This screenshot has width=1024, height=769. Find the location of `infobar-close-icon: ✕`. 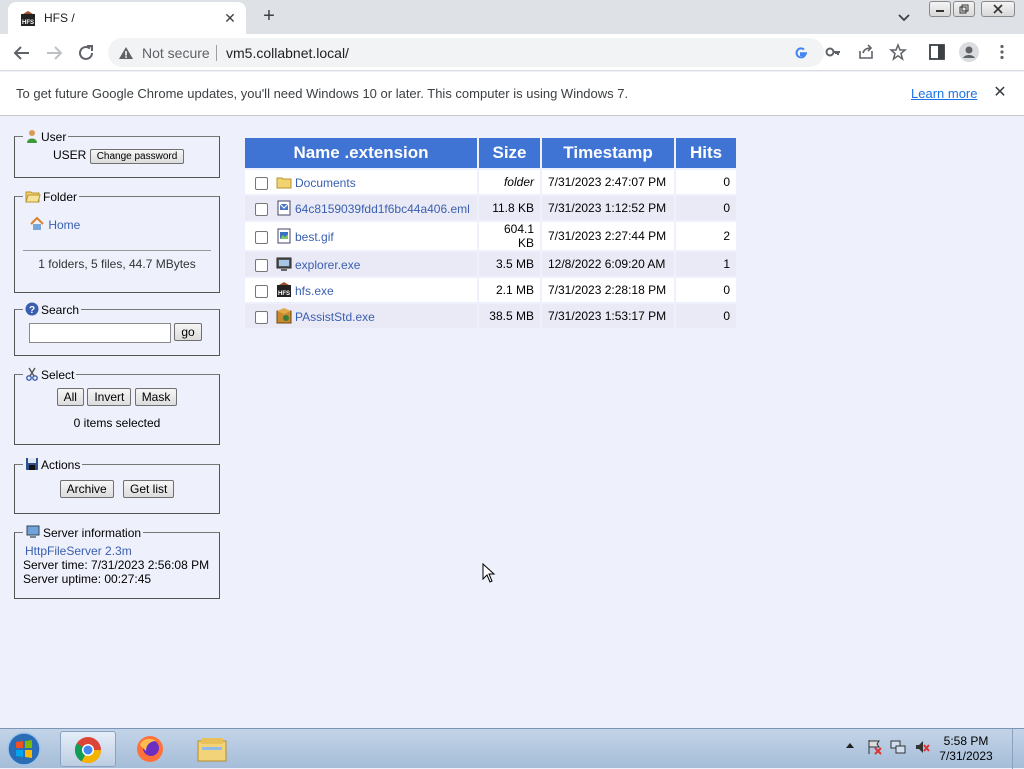

infobar-close-icon: ✕ is located at coordinates (1000, 93).